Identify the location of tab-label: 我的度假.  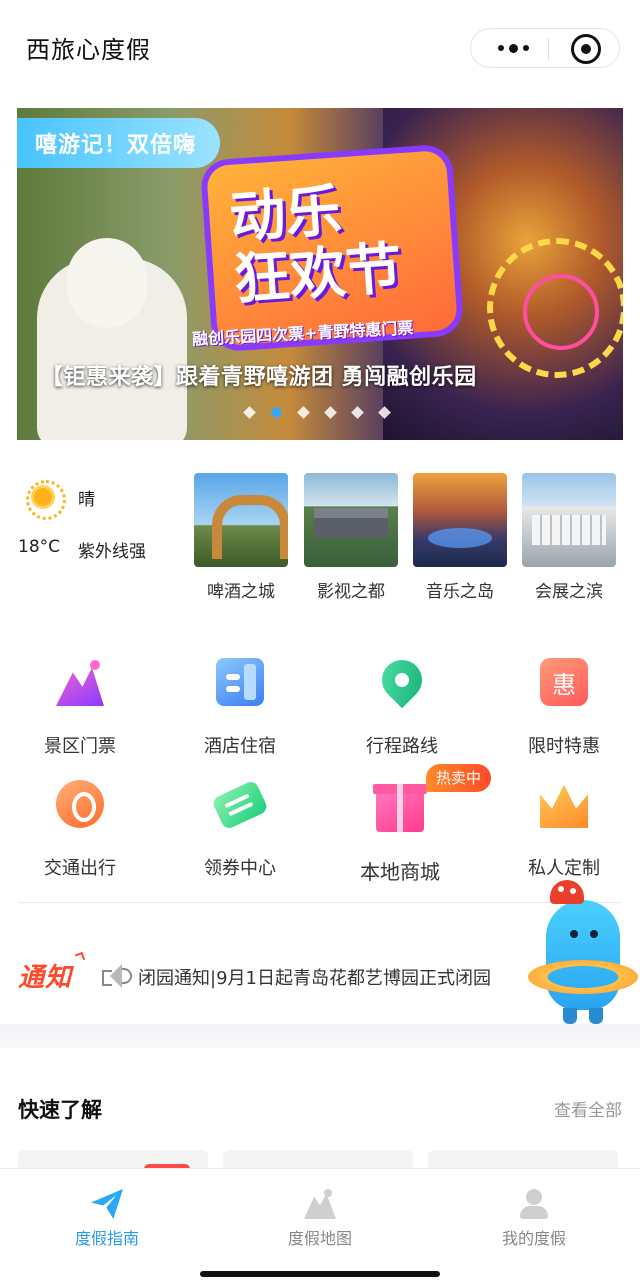
(533, 1238).